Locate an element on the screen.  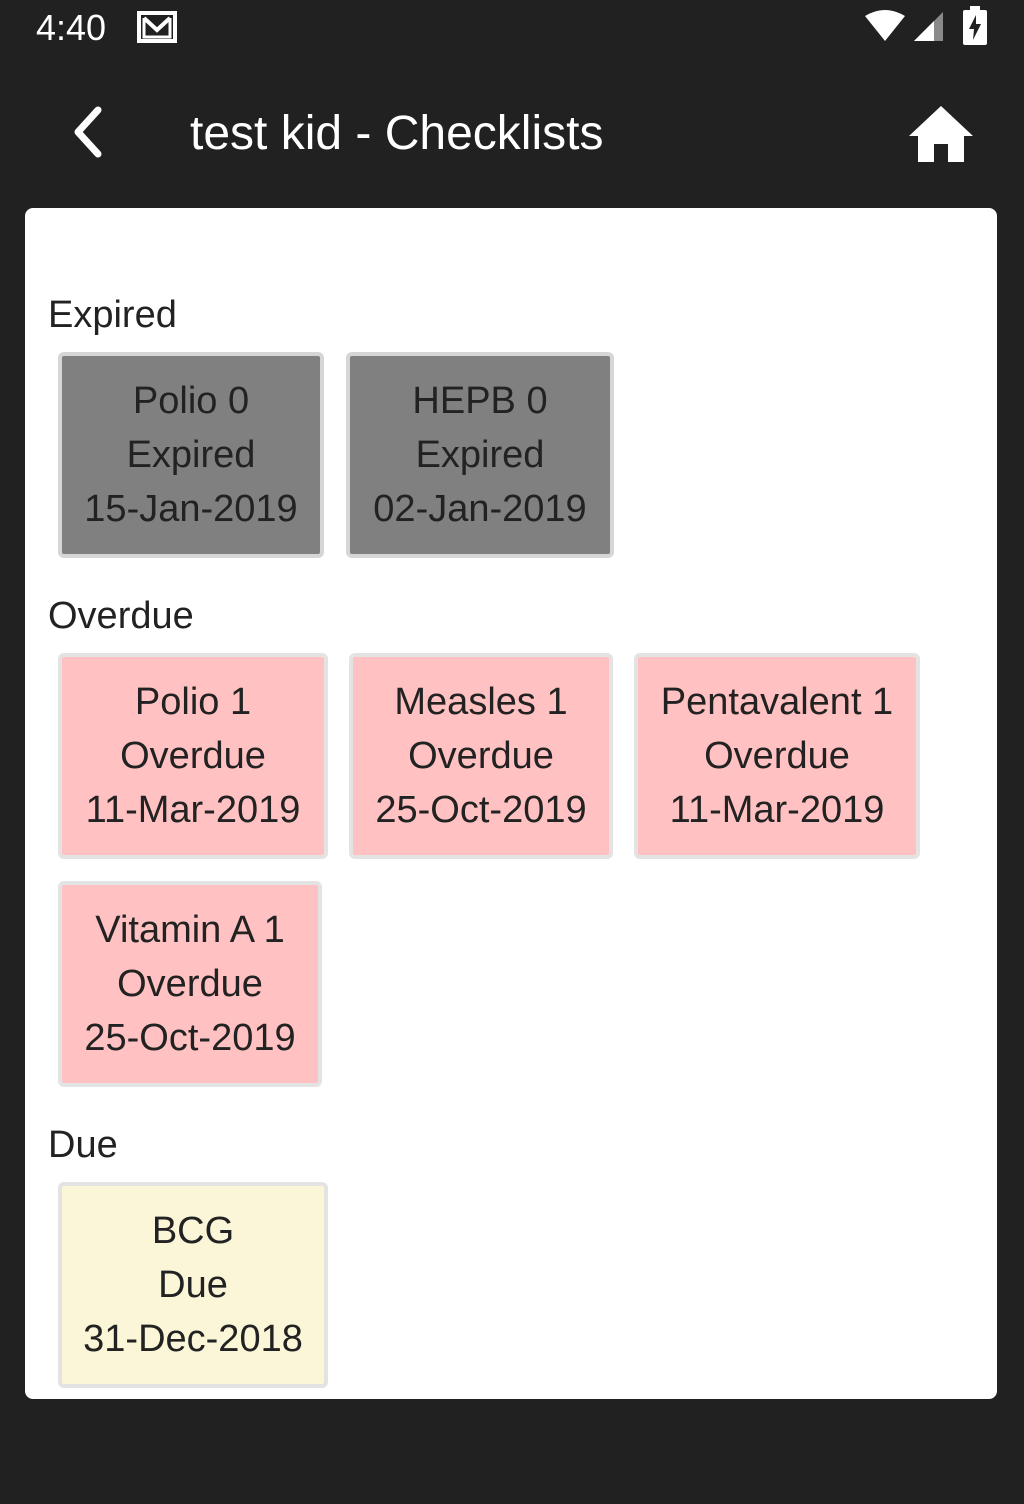
signal-icon is located at coordinates (928, 26).